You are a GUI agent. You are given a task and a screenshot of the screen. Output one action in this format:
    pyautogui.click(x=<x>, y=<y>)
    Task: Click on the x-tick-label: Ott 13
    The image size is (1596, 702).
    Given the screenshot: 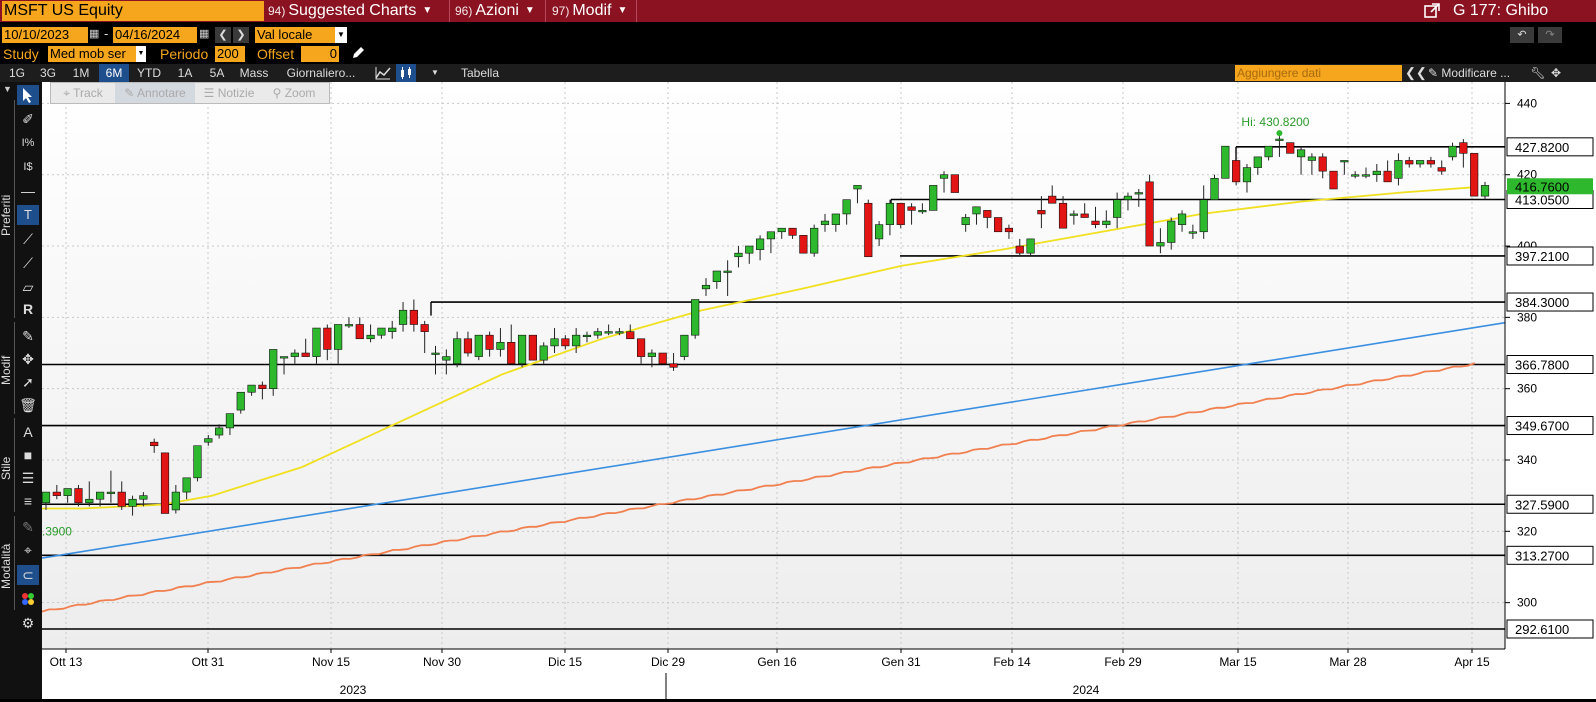 What is the action you would take?
    pyautogui.click(x=66, y=662)
    